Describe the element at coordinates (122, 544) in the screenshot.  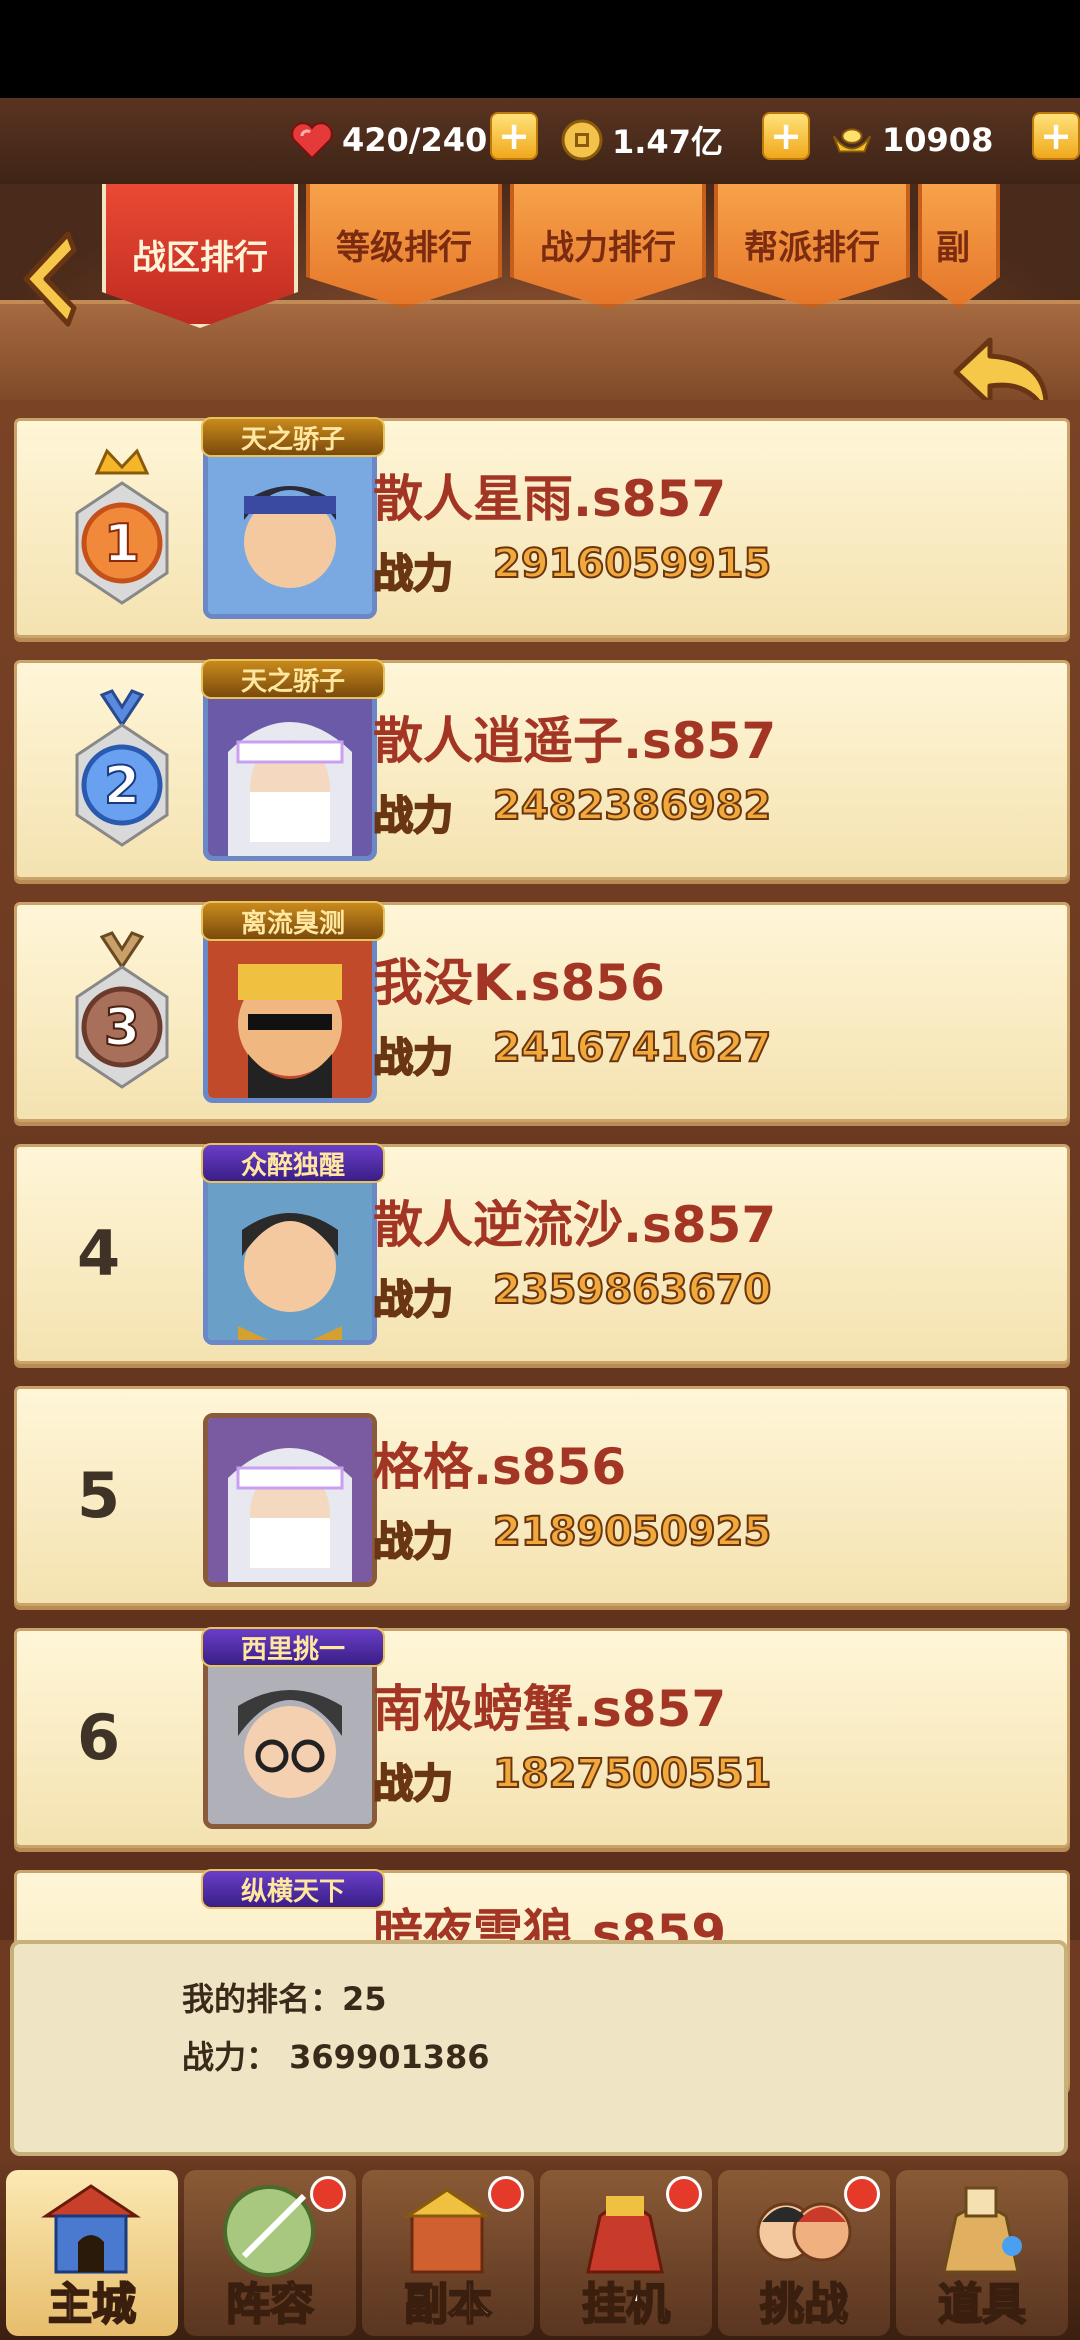
I see `svg-text: 1` at that location.